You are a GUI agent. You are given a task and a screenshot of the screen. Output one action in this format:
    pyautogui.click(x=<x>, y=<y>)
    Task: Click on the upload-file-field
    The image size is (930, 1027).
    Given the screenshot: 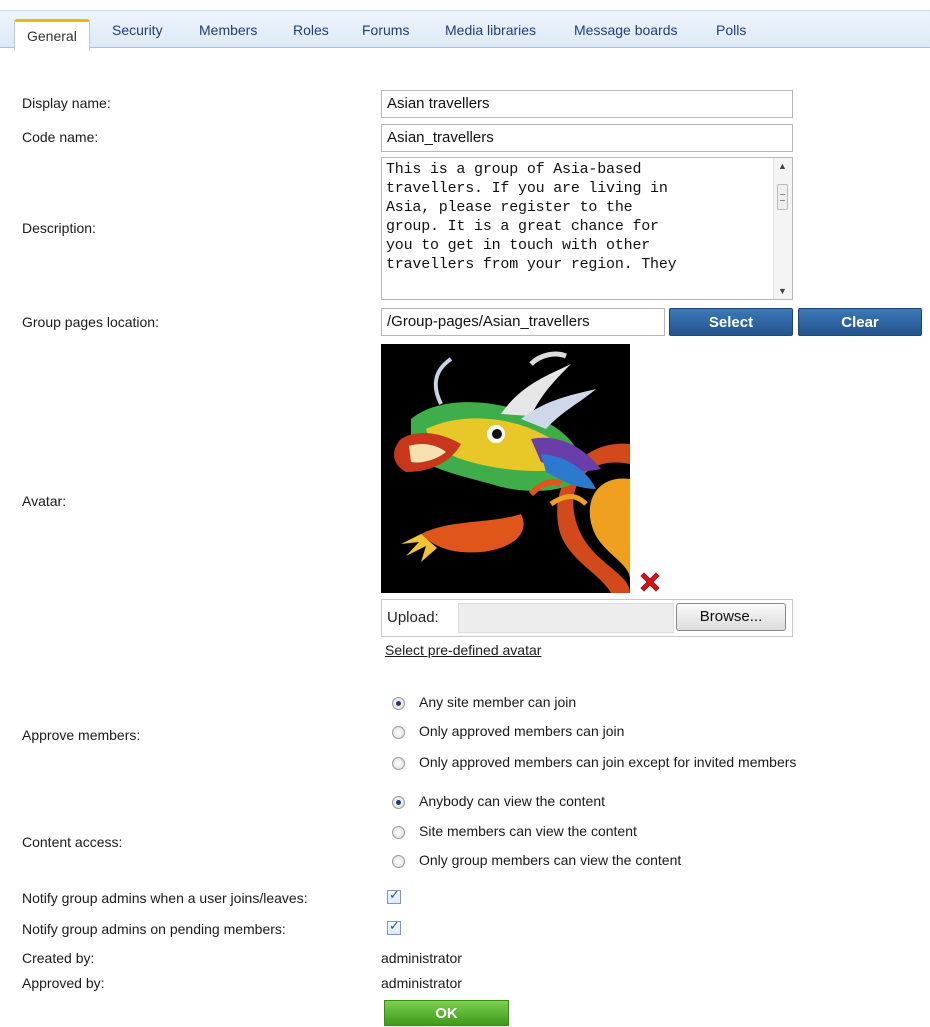 What is the action you would take?
    pyautogui.click(x=566, y=618)
    